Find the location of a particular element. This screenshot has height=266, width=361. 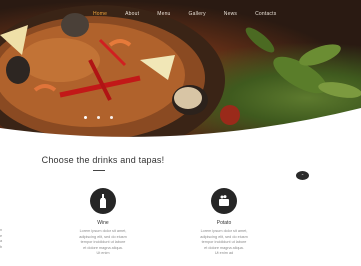

nav-contacts: Contacts is located at coordinates (265, 14).